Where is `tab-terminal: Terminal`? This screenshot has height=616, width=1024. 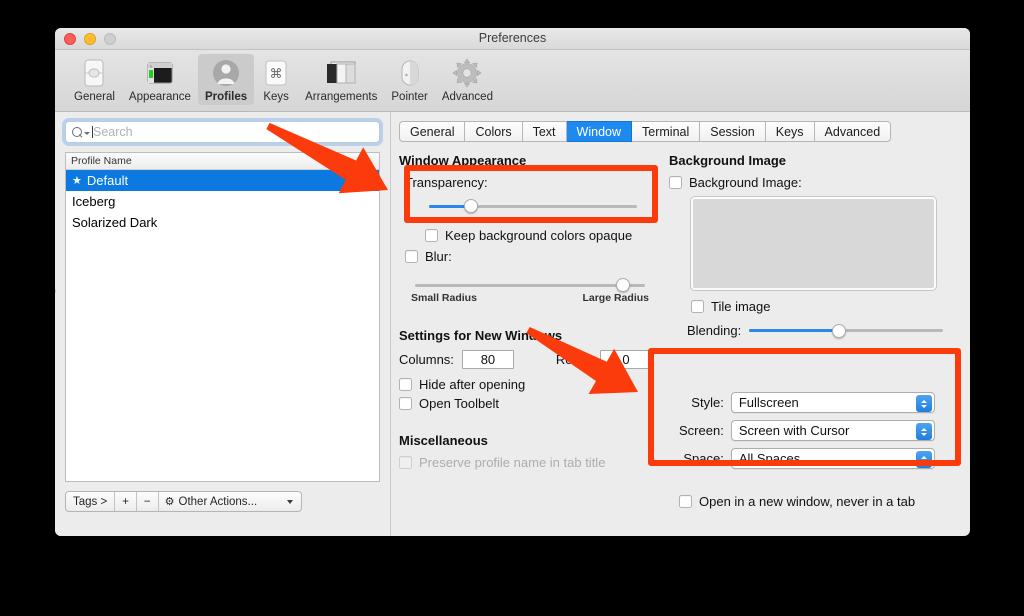
tab-terminal: Terminal is located at coordinates (666, 131).